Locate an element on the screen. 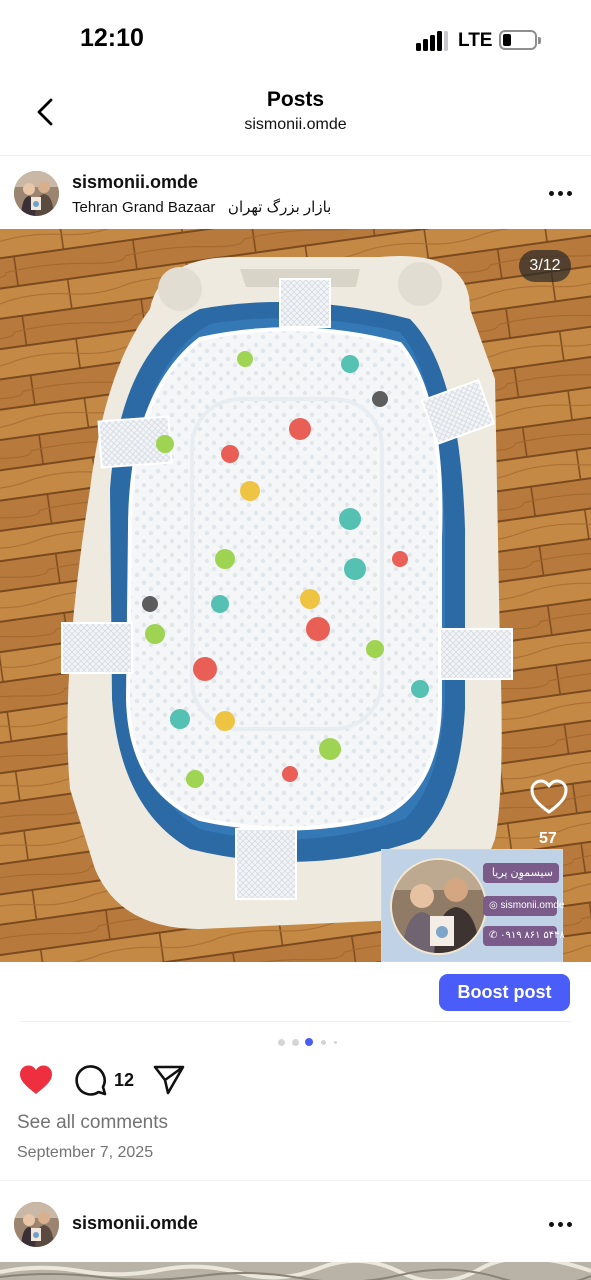  nav-header: Posts sismonii.omde is located at coordinates (295, 117).